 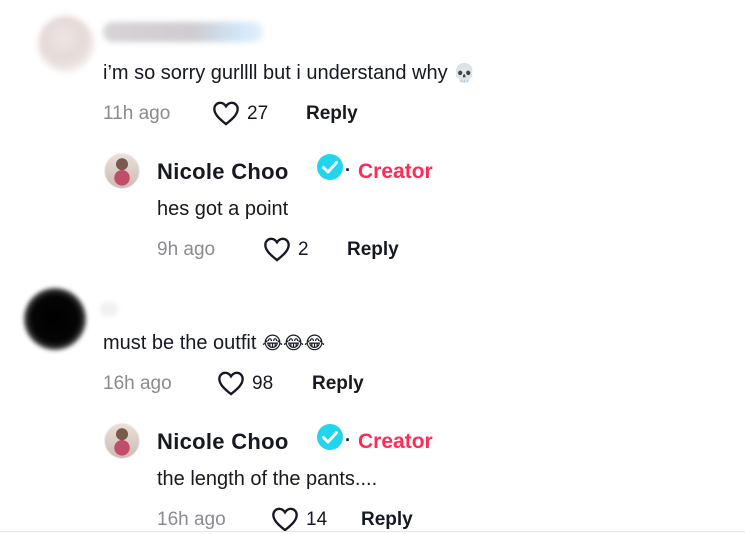 I want to click on reply-timestamp: 9h ago, so click(x=186, y=249).